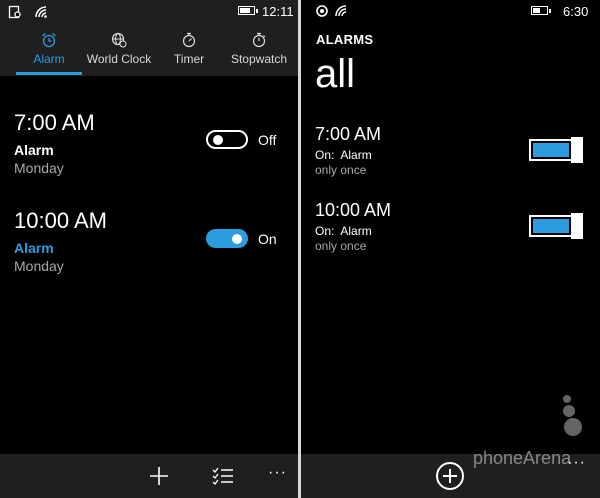 The width and height of the screenshot is (600, 498). Describe the element at coordinates (322, 11) in the screenshot. I see `sync-icon` at that location.